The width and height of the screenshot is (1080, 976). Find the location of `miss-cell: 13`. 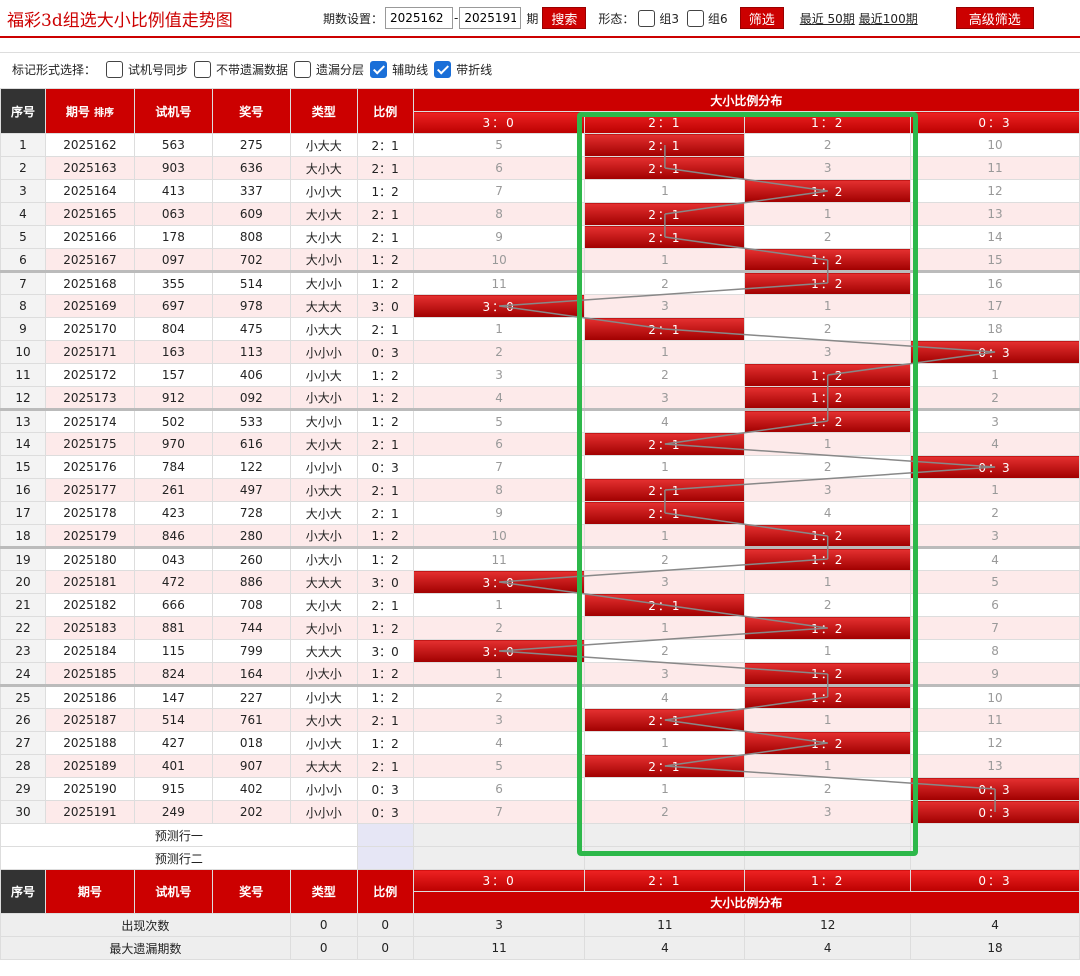

miss-cell: 13 is located at coordinates (995, 214).